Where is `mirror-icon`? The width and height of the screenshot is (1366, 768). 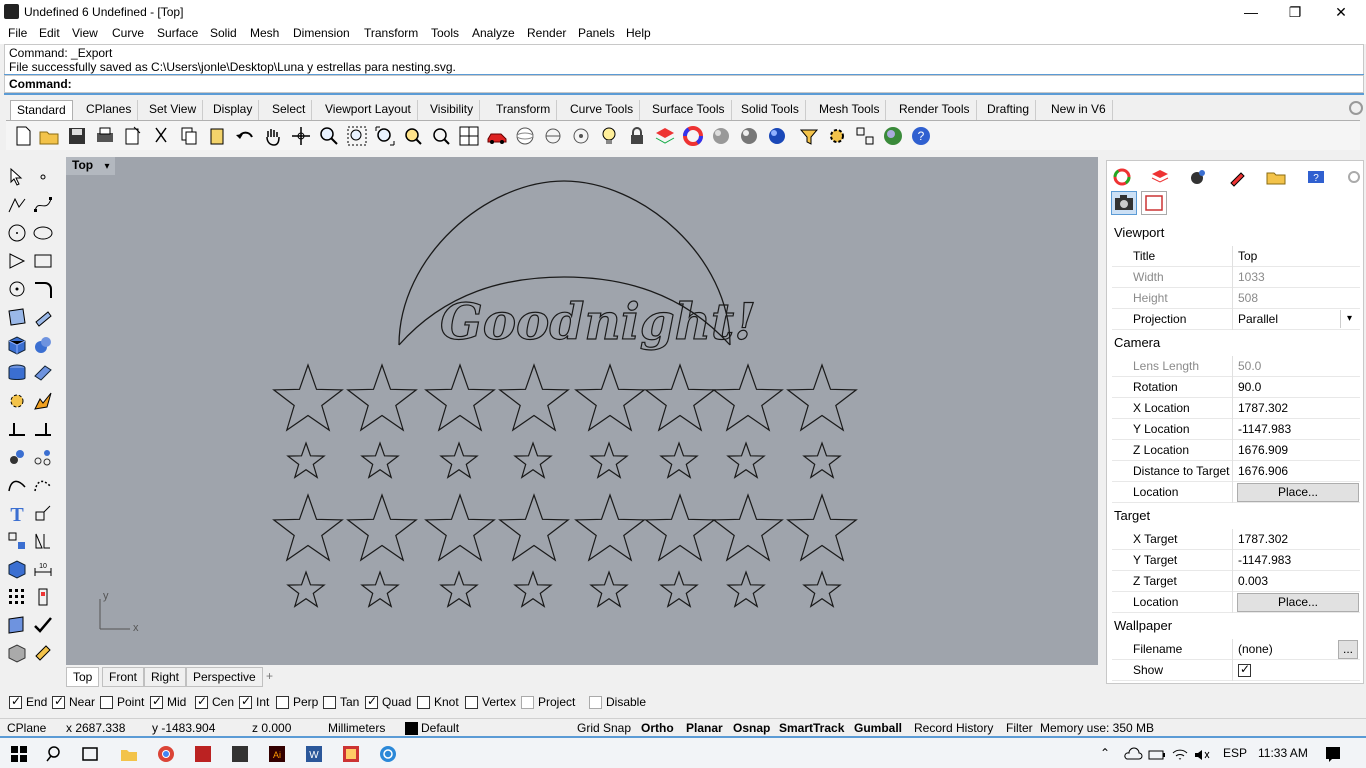 mirror-icon is located at coordinates (43, 541).